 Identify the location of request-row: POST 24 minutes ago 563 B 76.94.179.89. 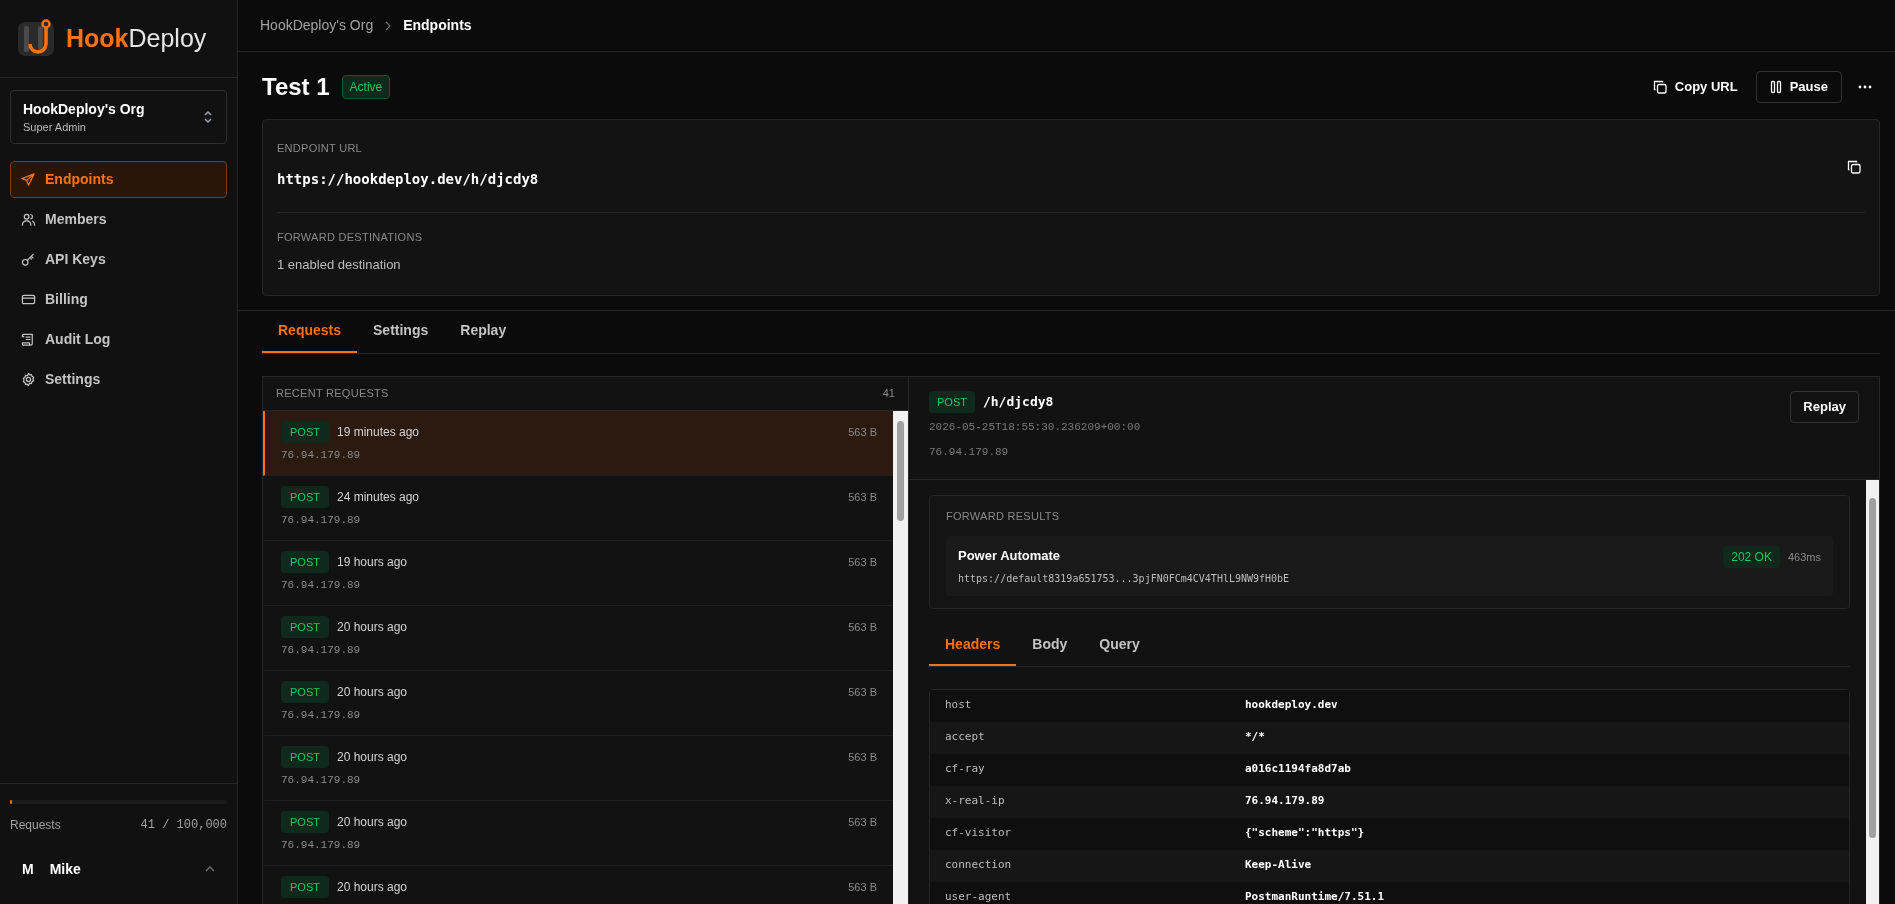
(578, 508).